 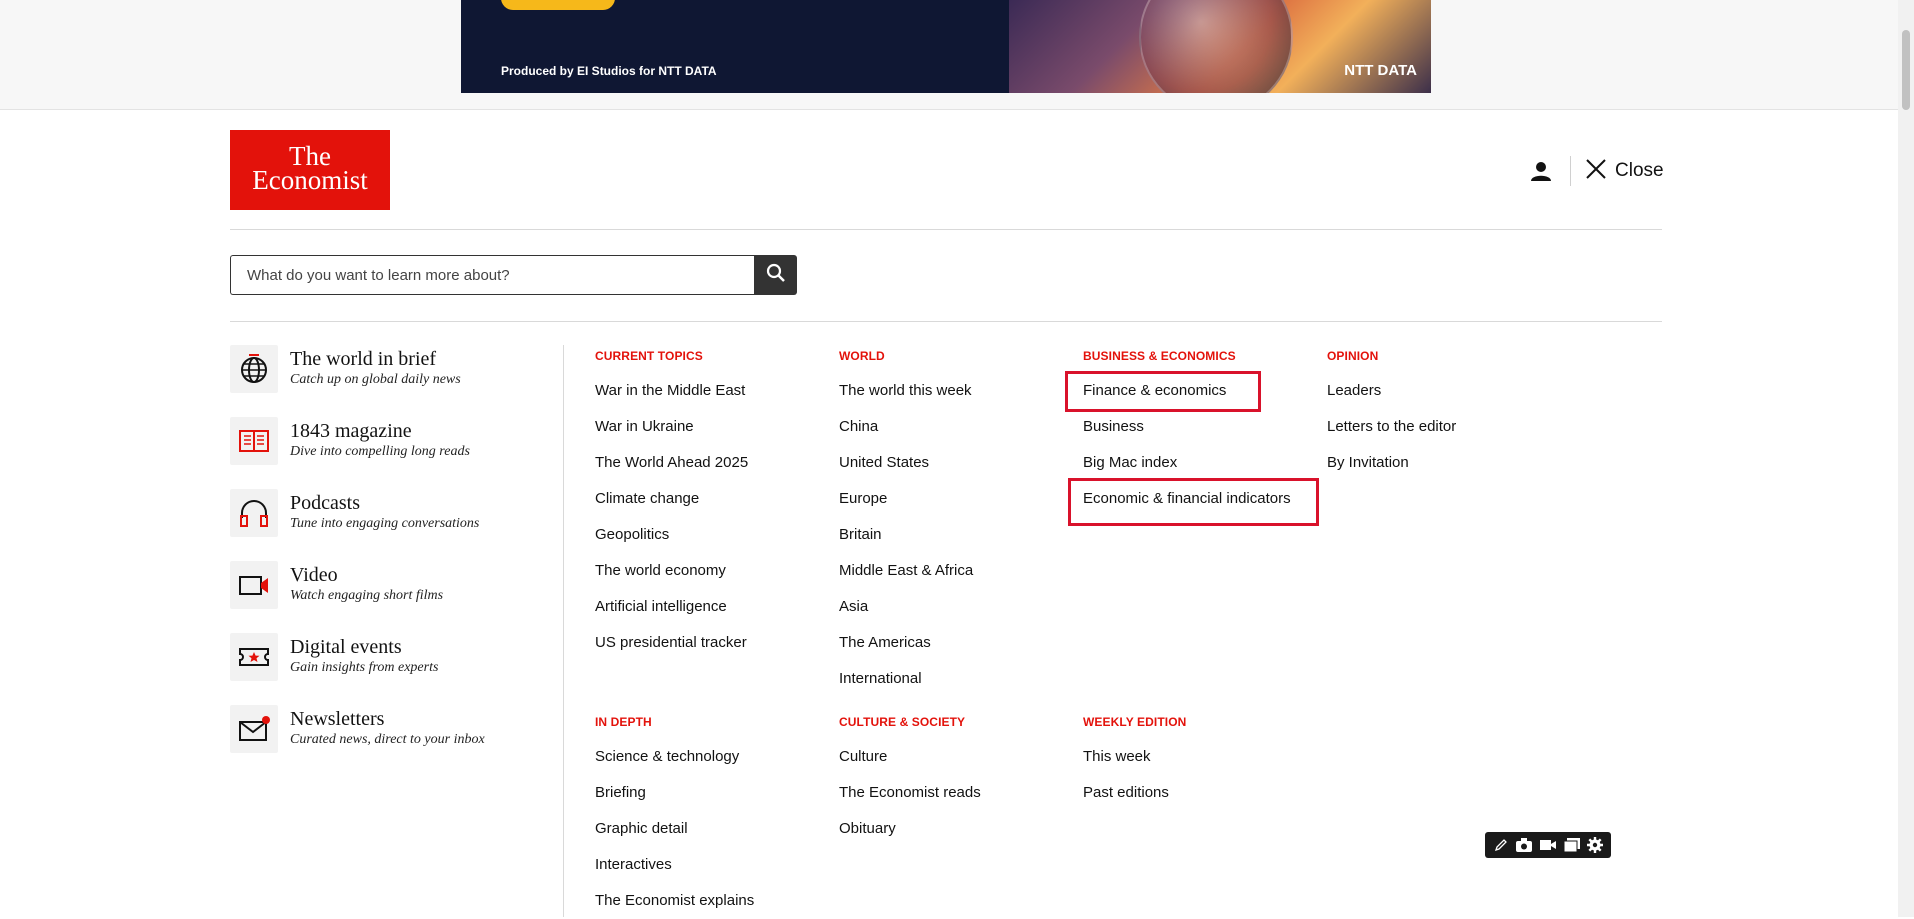 I want to click on nav-link: International, so click(x=954, y=679).